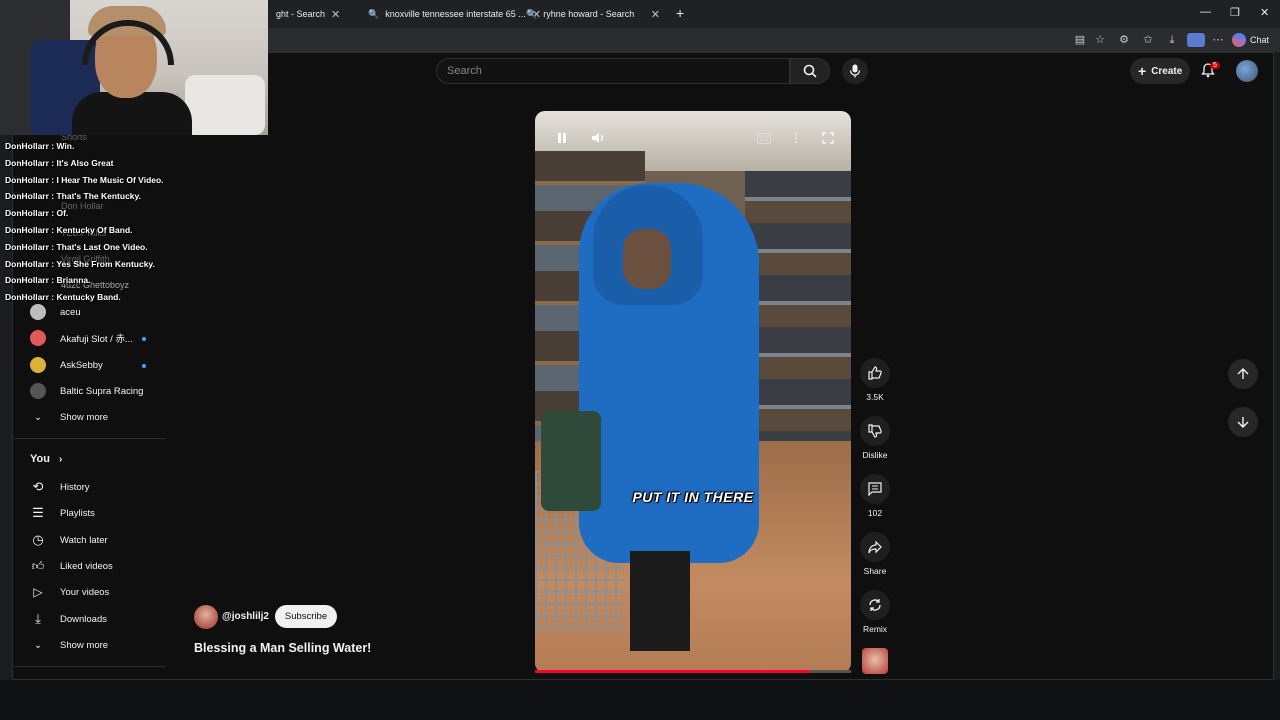  I want to click on video-progress-bar, so click(693, 671).